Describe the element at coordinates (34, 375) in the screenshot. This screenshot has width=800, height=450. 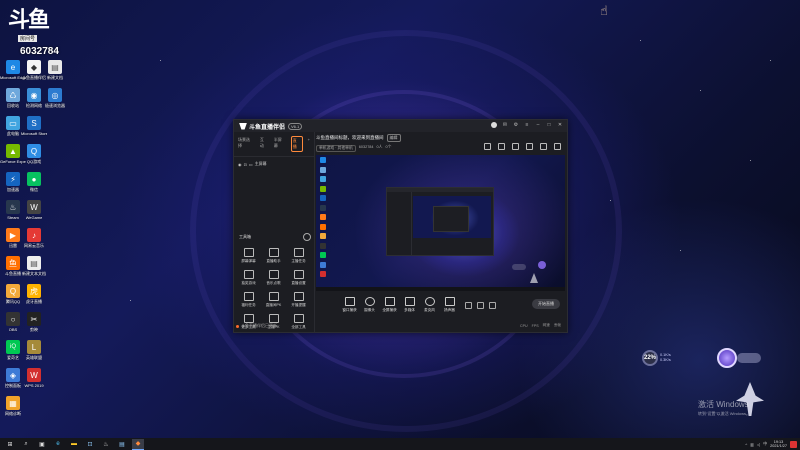
I see `wps-icon: W` at that location.